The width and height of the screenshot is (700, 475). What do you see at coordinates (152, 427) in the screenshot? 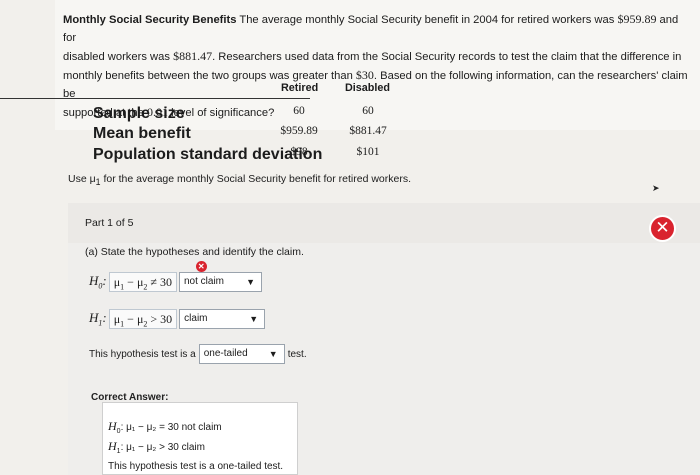
I see `answer-h0-expr: μ₁ − μ₂ = 30` at bounding box center [152, 427].